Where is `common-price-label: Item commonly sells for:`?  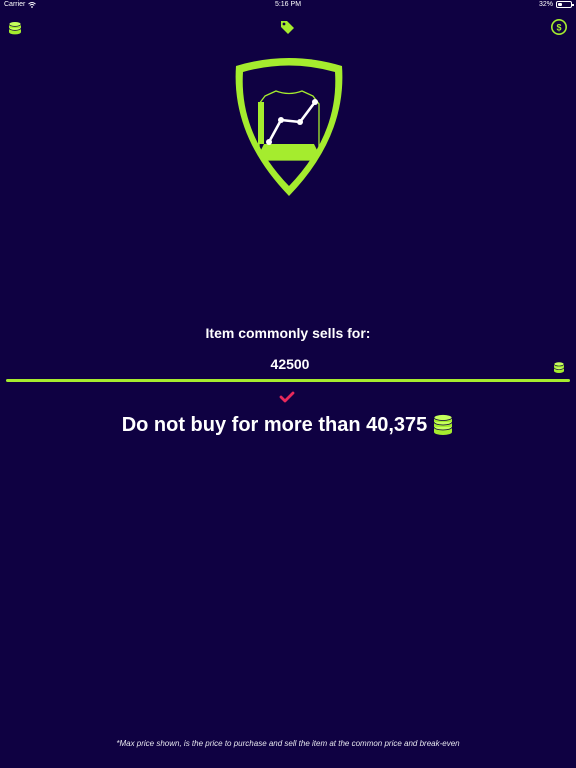 common-price-label: Item commonly sells for: is located at coordinates (288, 333).